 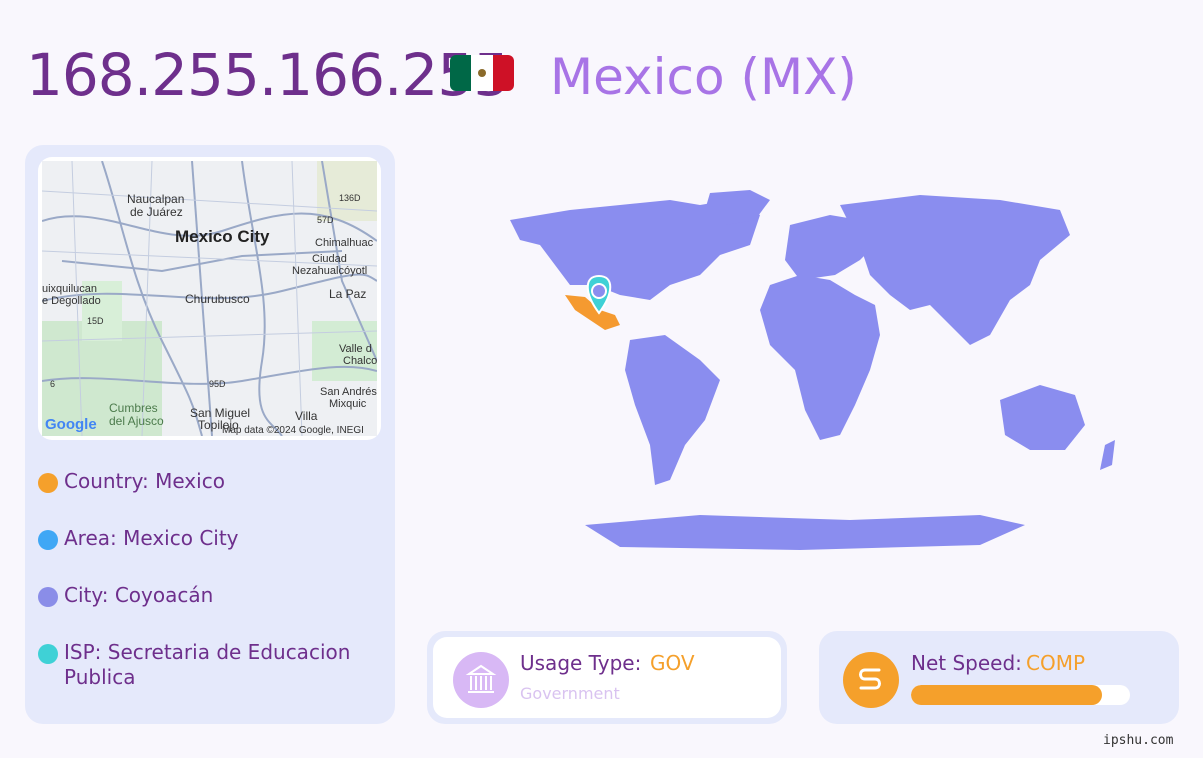 What do you see at coordinates (355, 349) in the screenshot?
I see `map-label: Valle d` at bounding box center [355, 349].